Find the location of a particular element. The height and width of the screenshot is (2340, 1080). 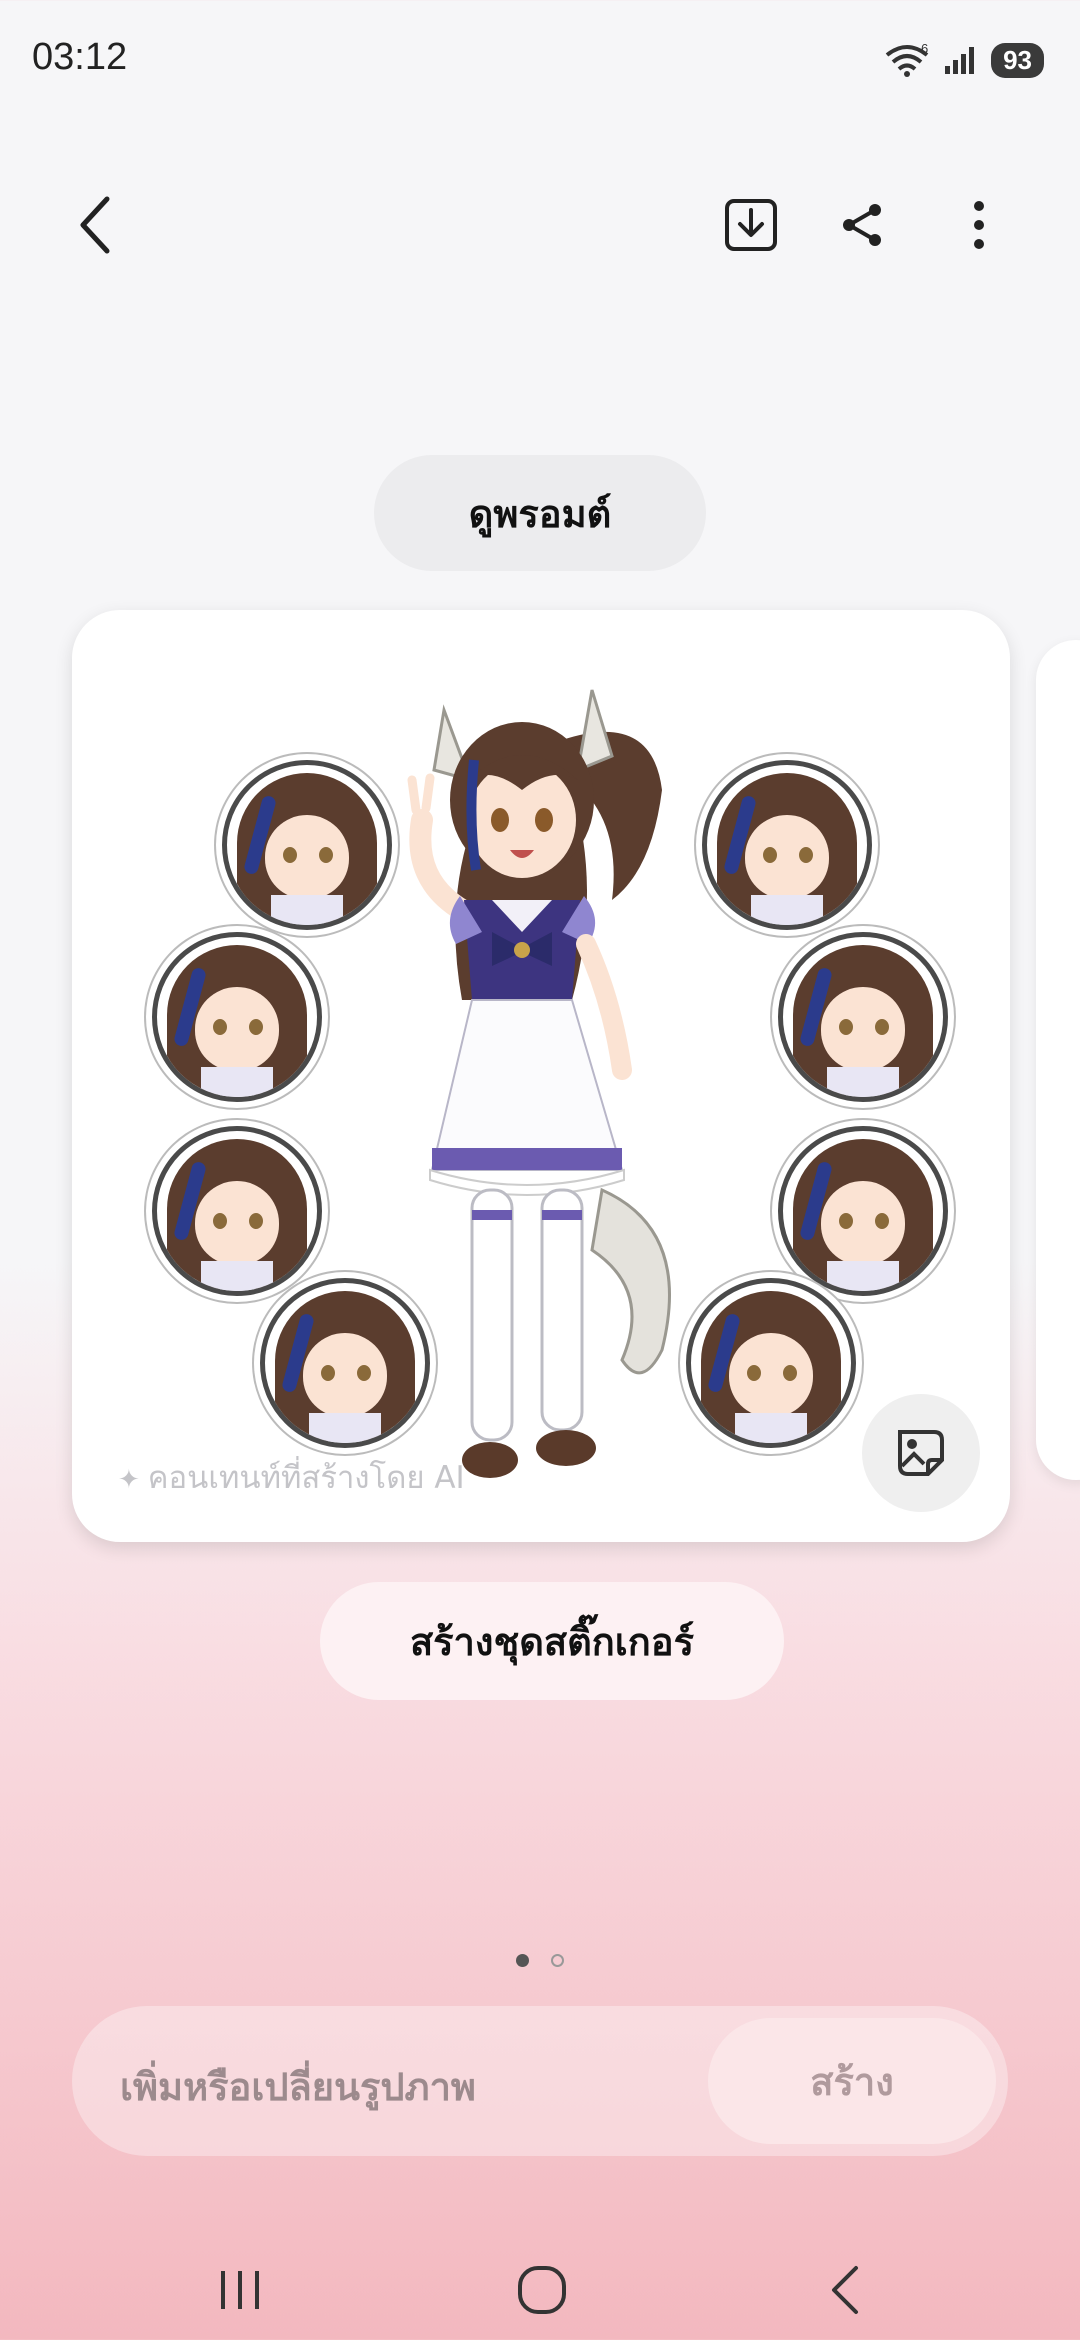

share-icon is located at coordinates (862, 225).